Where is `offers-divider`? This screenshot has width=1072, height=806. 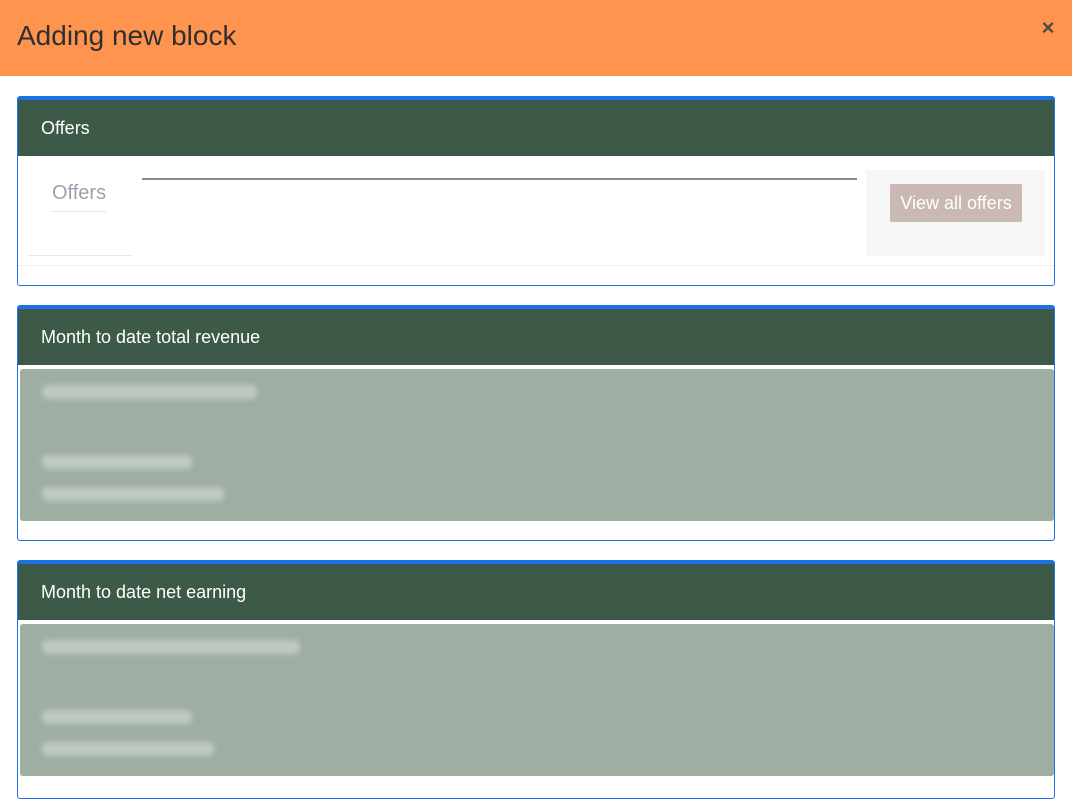
offers-divider is located at coordinates (499, 179).